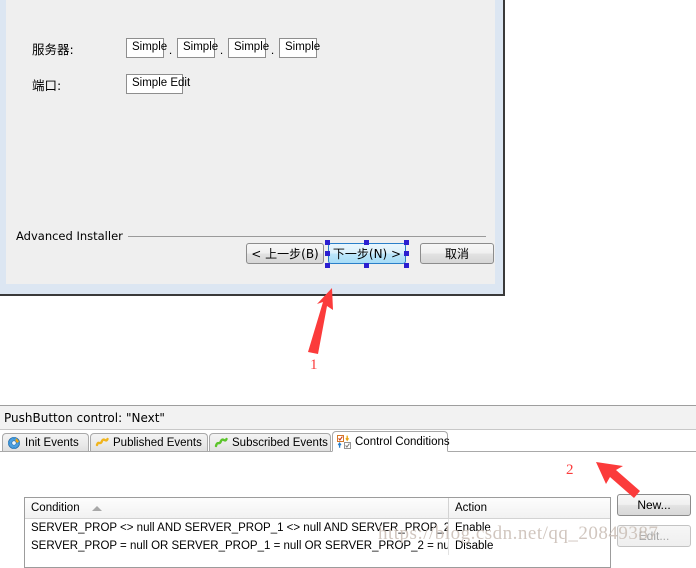 This screenshot has width=696, height=568. Describe the element at coordinates (96, 508) in the screenshot. I see `sort-ascending-icon` at that location.